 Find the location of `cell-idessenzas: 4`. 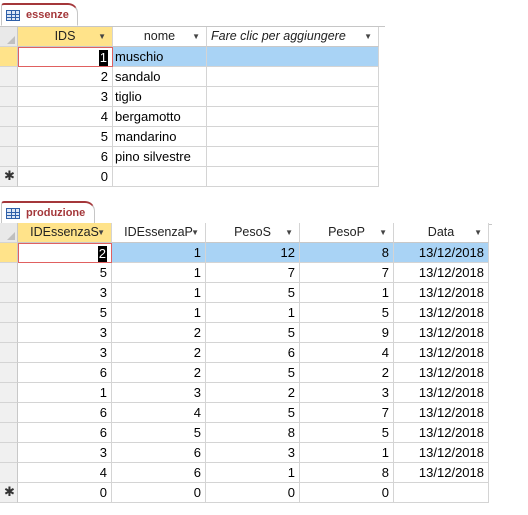

cell-idessenzas: 4 is located at coordinates (65, 473).